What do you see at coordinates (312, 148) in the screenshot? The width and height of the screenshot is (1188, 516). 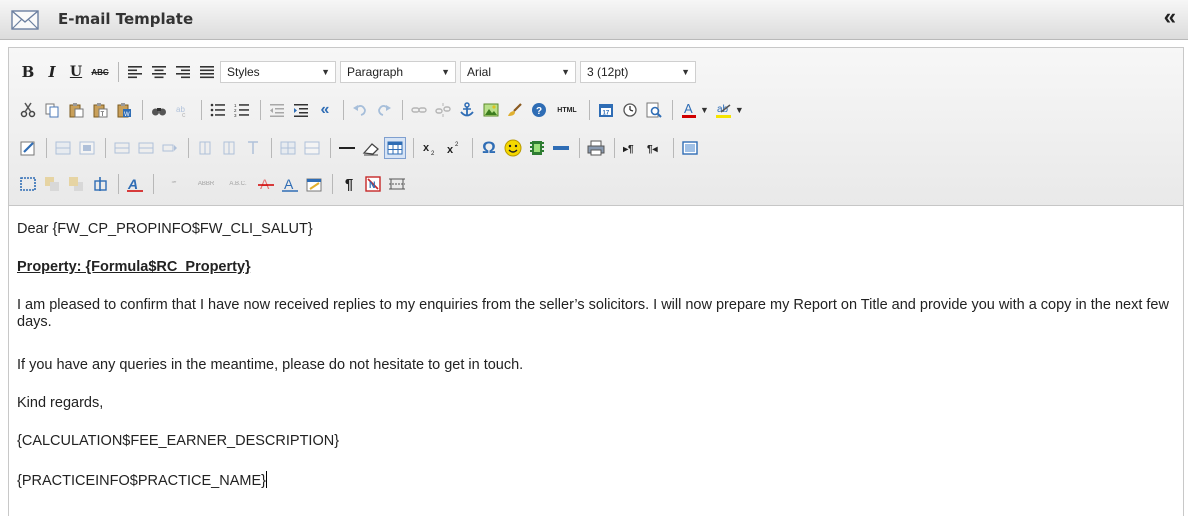 I see `merge-cells-icon` at bounding box center [312, 148].